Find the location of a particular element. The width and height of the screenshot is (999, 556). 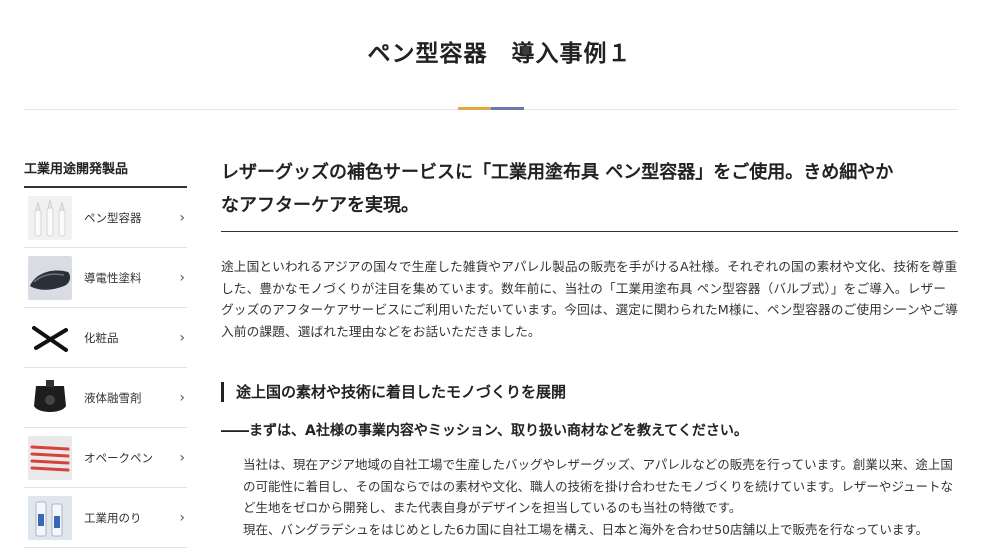

accent-blue is located at coordinates (507, 108).